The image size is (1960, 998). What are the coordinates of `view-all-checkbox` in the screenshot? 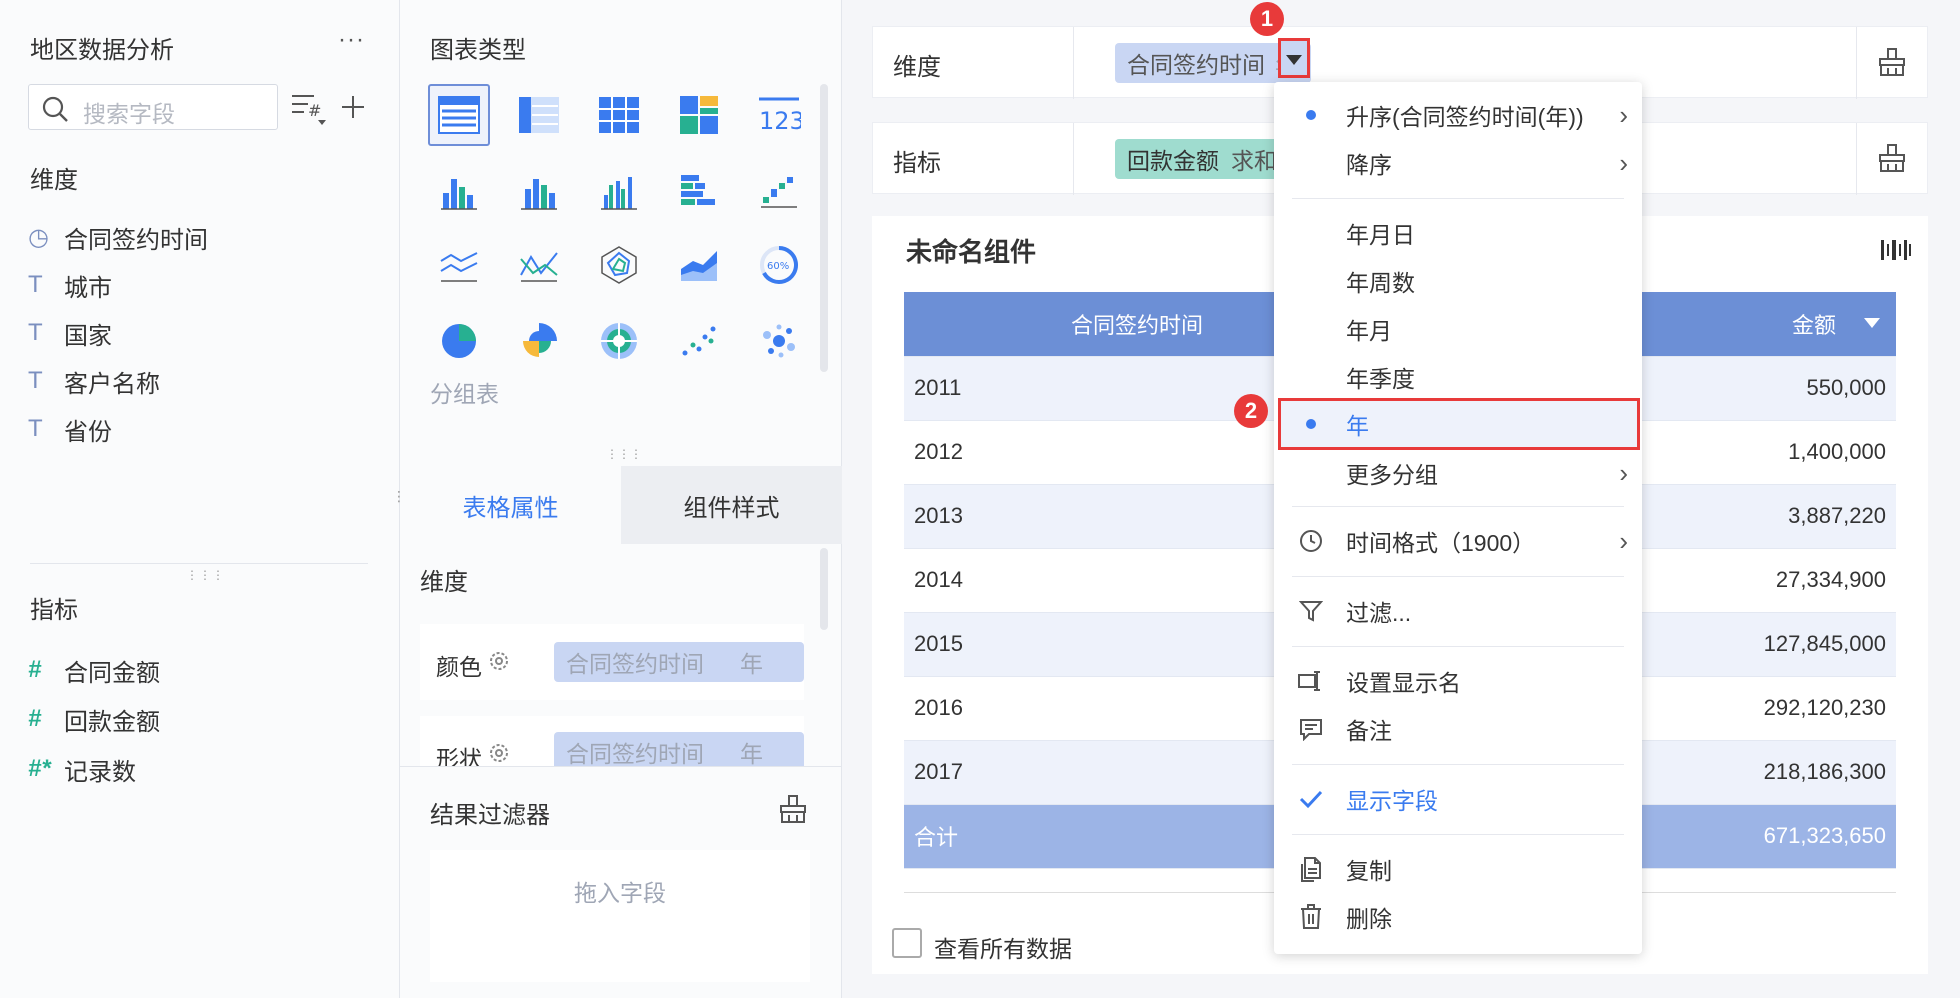 It's located at (907, 943).